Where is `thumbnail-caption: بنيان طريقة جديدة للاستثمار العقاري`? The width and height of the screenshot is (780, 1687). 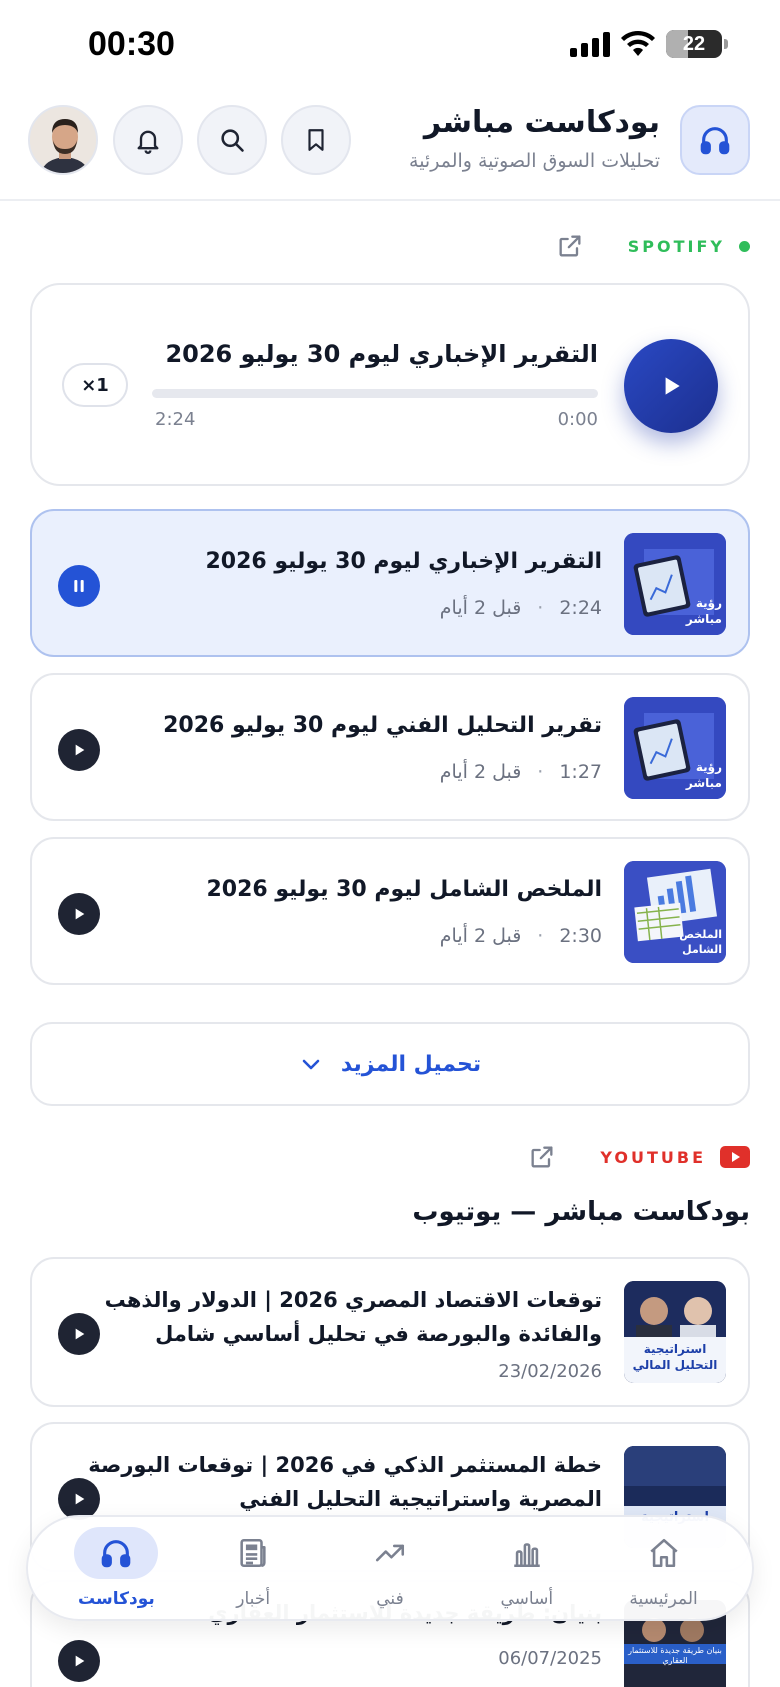 thumbnail-caption: بنيان طريقة جديدة للاستثمار العقاري is located at coordinates (675, 1655).